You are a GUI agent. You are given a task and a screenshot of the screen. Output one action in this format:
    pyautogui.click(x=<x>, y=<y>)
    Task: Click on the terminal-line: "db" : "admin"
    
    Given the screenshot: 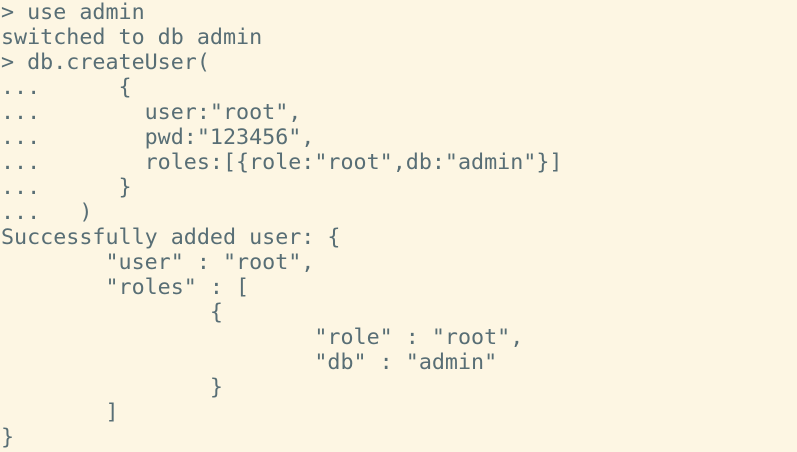 What is the action you would take?
    pyautogui.click(x=249, y=362)
    